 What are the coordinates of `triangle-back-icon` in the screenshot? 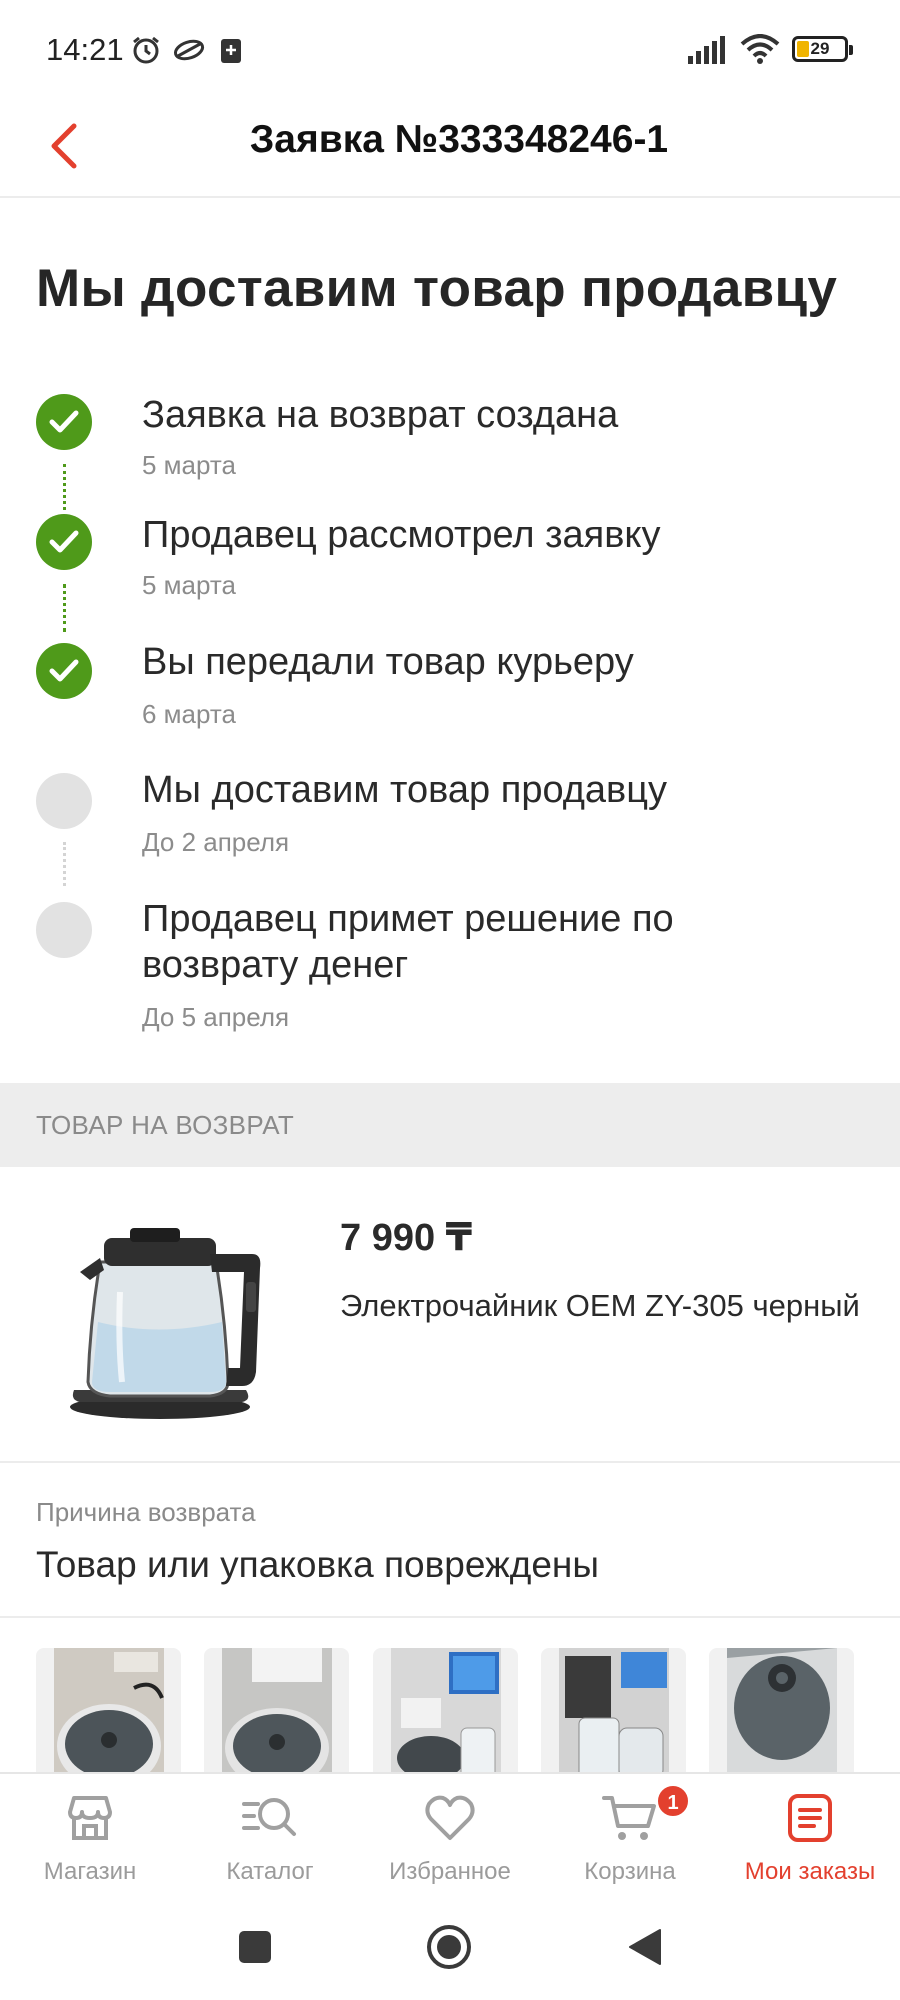 It's located at (645, 1947).